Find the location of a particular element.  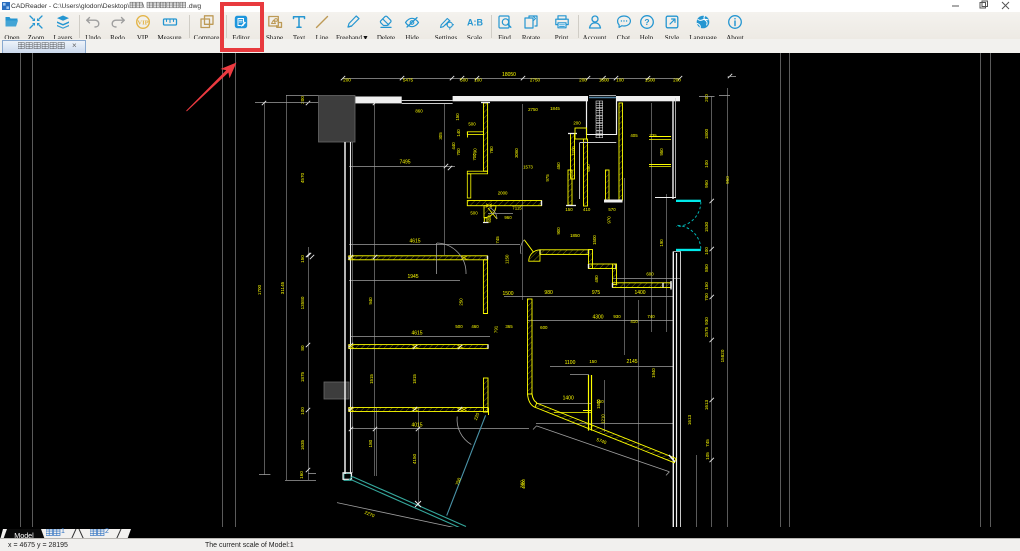

svg-text: 365 is located at coordinates (509, 326).